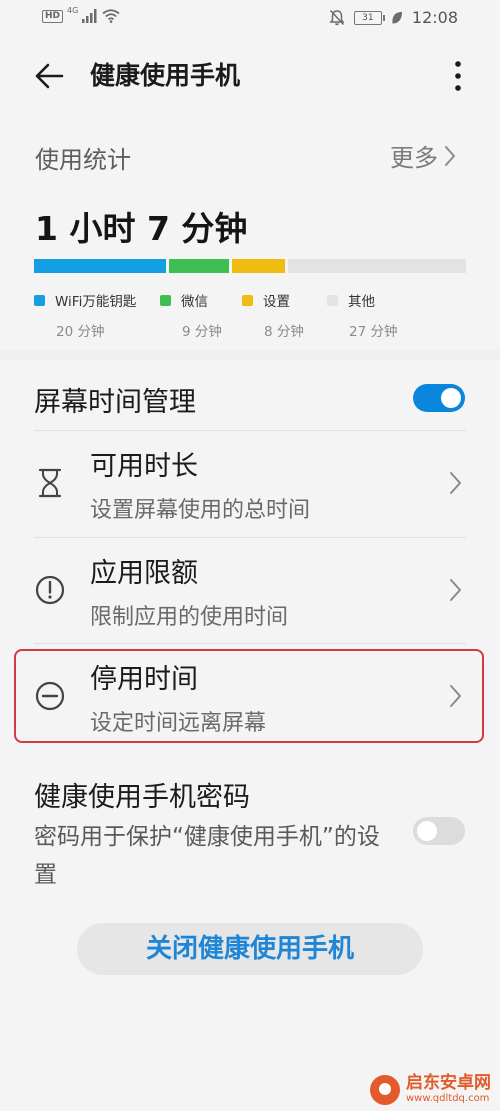 This screenshot has width=500, height=1111. I want to click on legend-item: 设置 8 分钟, so click(273, 315).